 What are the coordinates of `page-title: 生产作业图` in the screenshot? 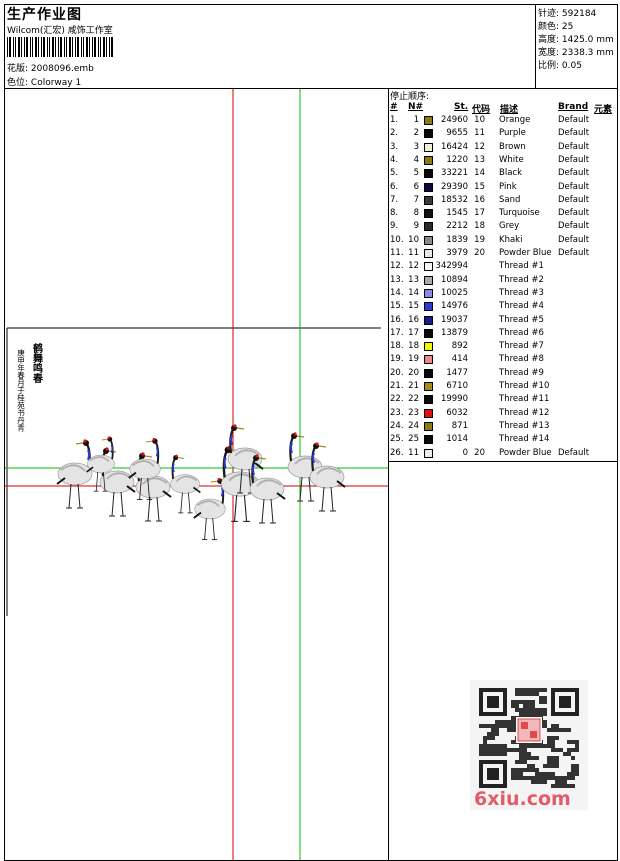 It's located at (44, 15).